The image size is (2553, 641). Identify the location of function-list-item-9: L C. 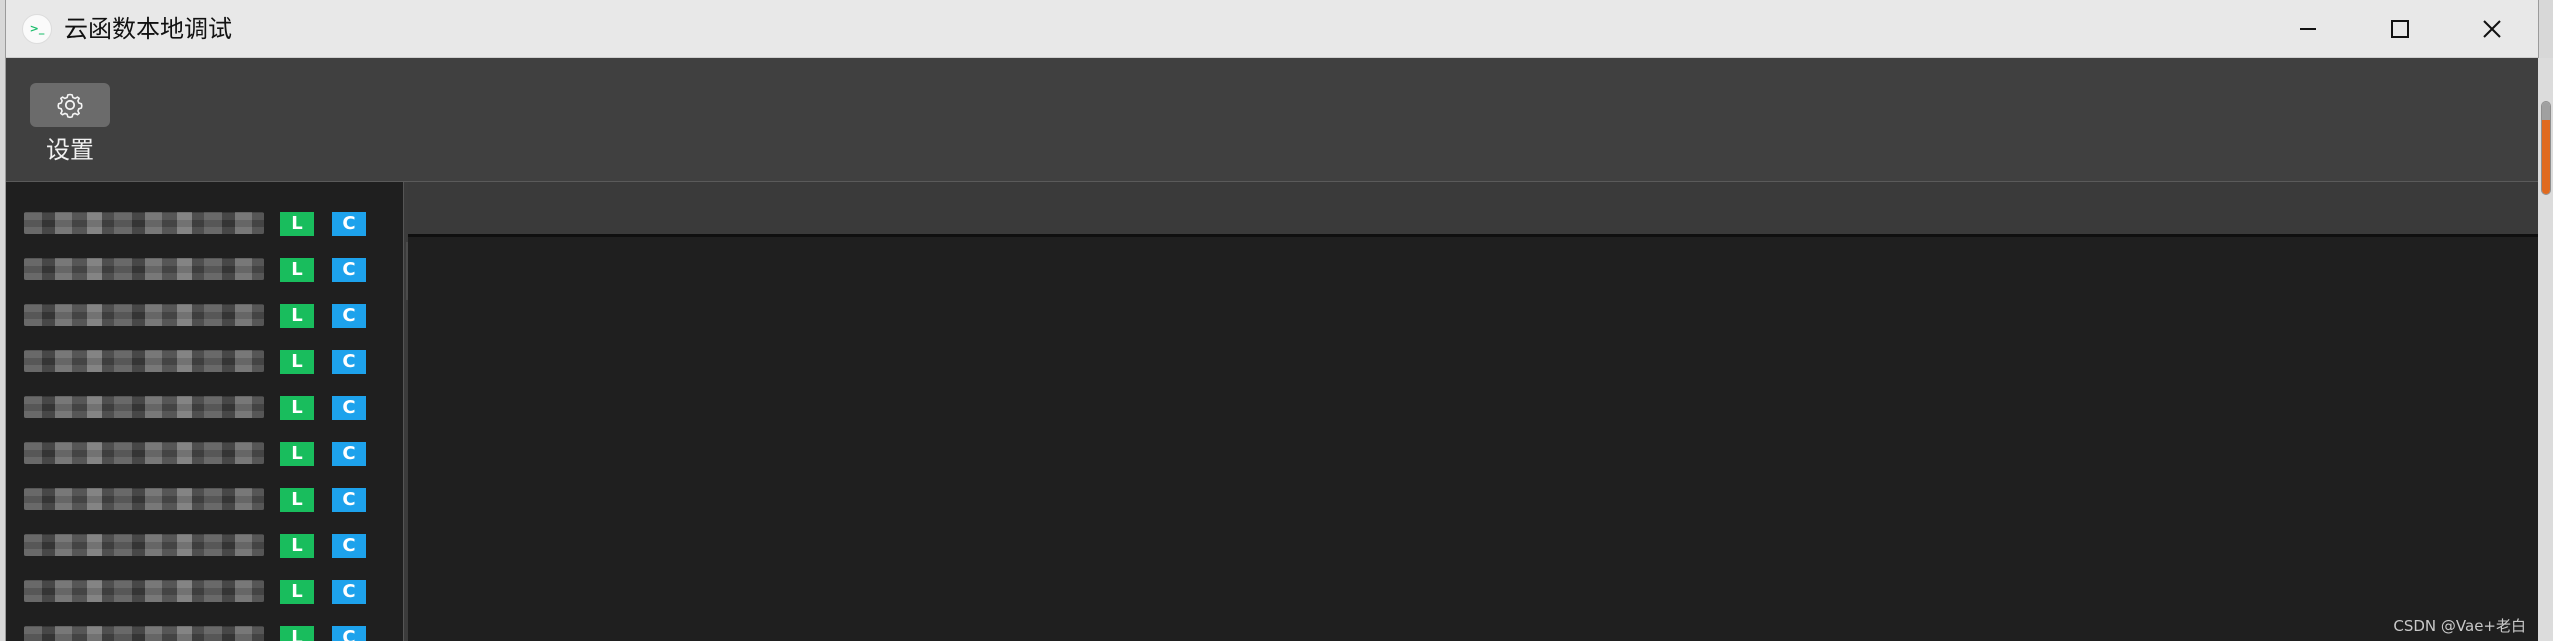
(204, 591).